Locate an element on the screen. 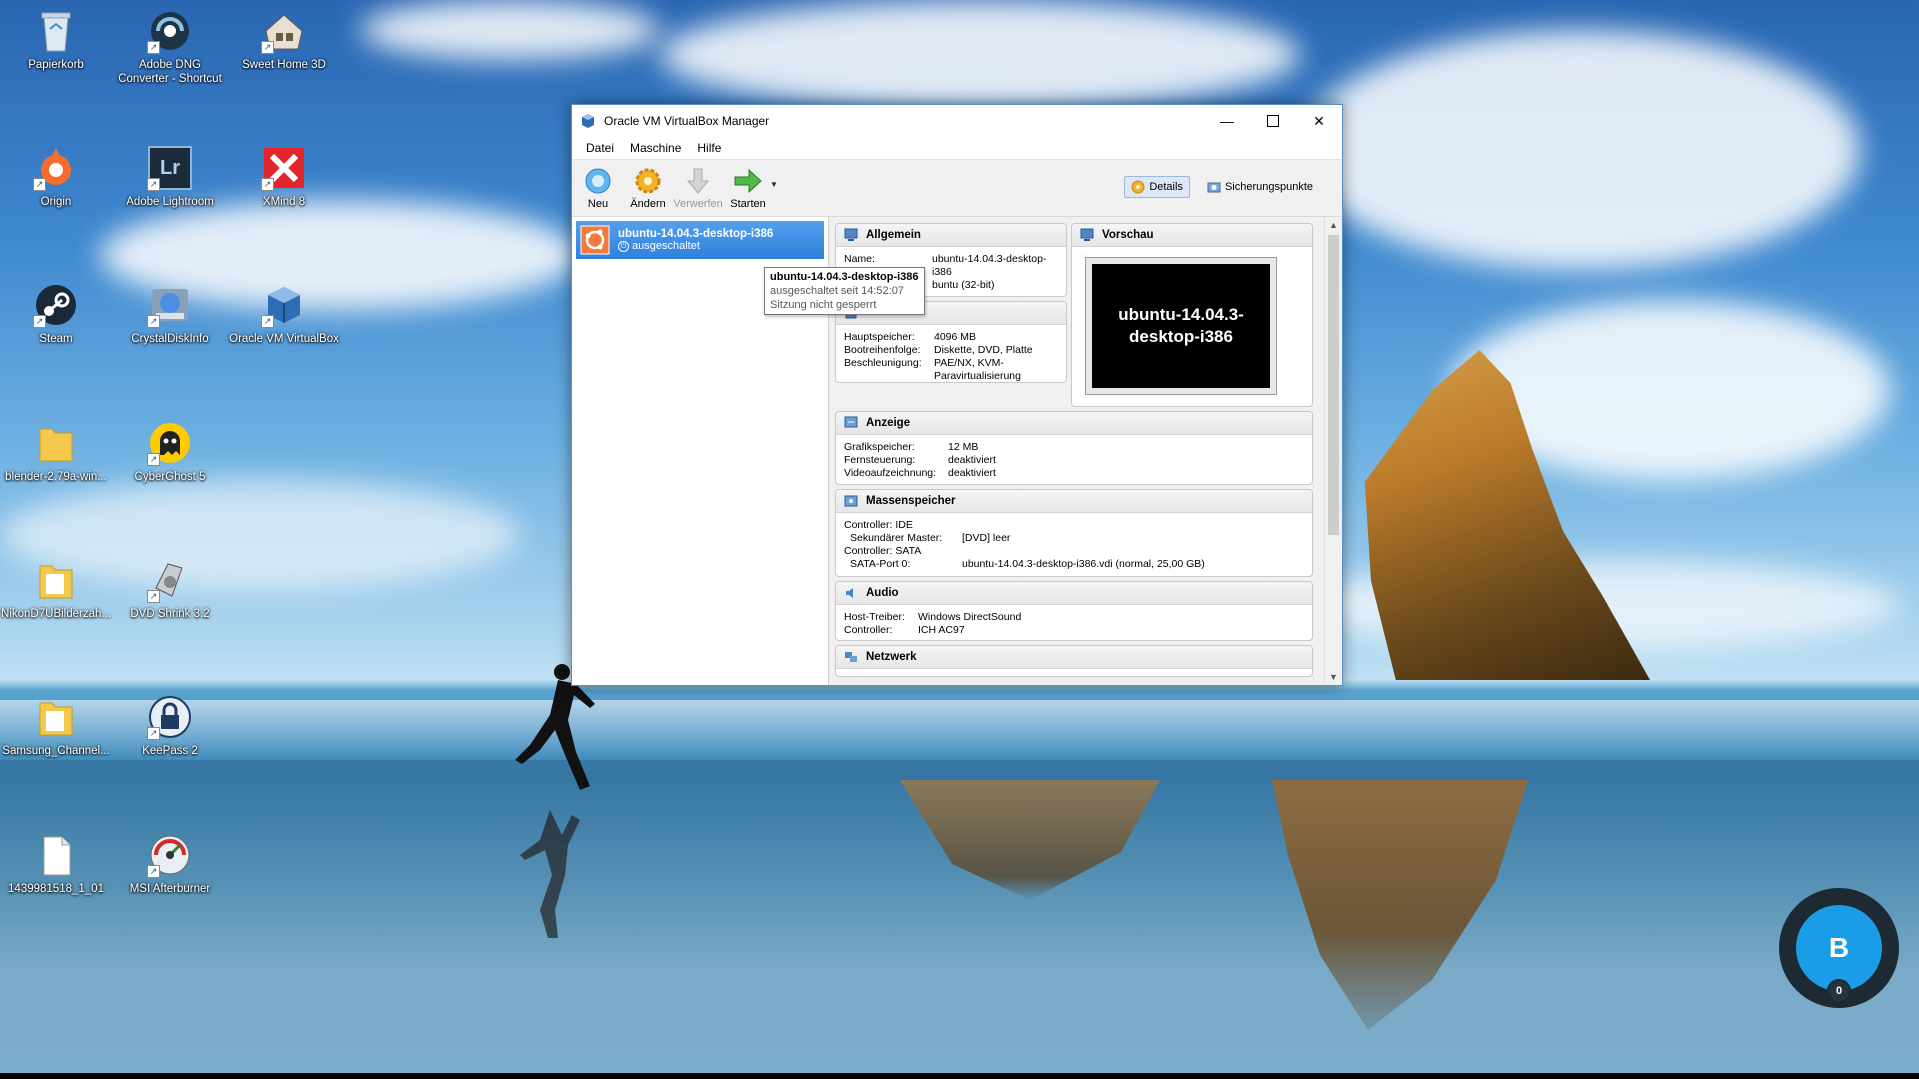 The height and width of the screenshot is (1079, 1919). desktop-icon-recycle-bin: Papierkorb is located at coordinates (56, 40).